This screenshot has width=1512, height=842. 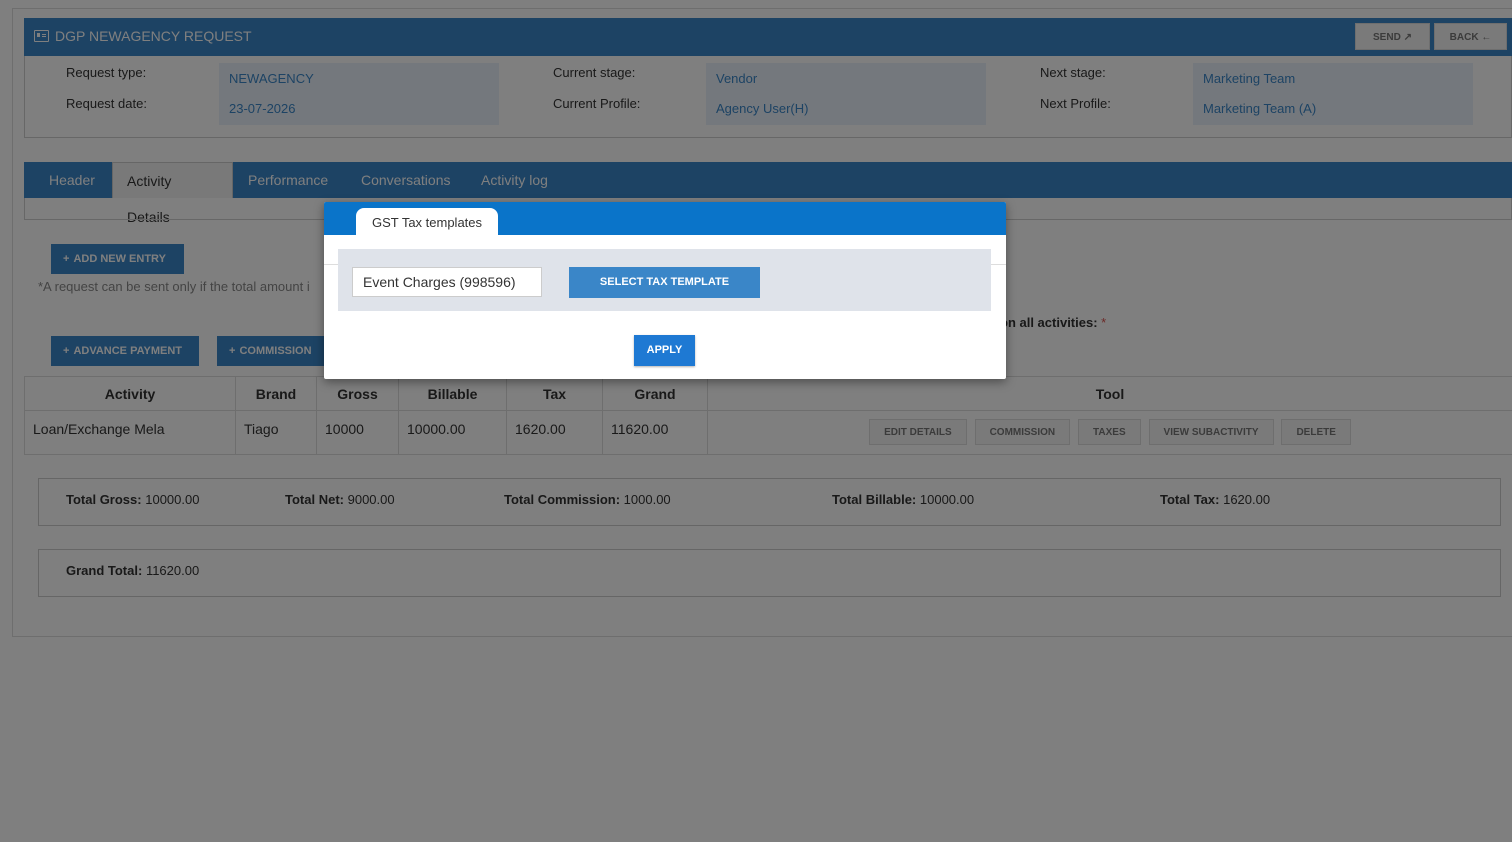 I want to click on apply-button: APPLY, so click(x=664, y=350).